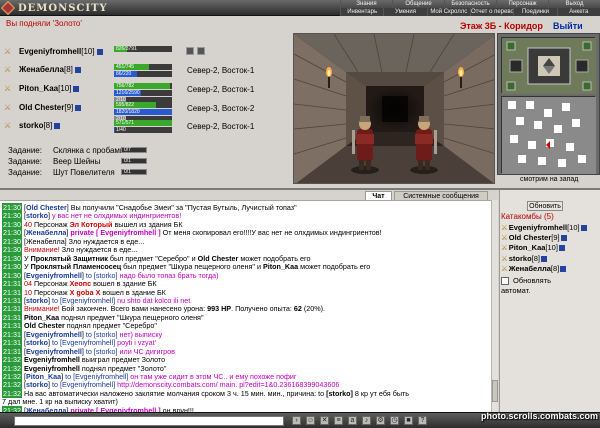 This screenshot has height=428, width=600. I want to click on dungeon-corridor-image, so click(394, 108).